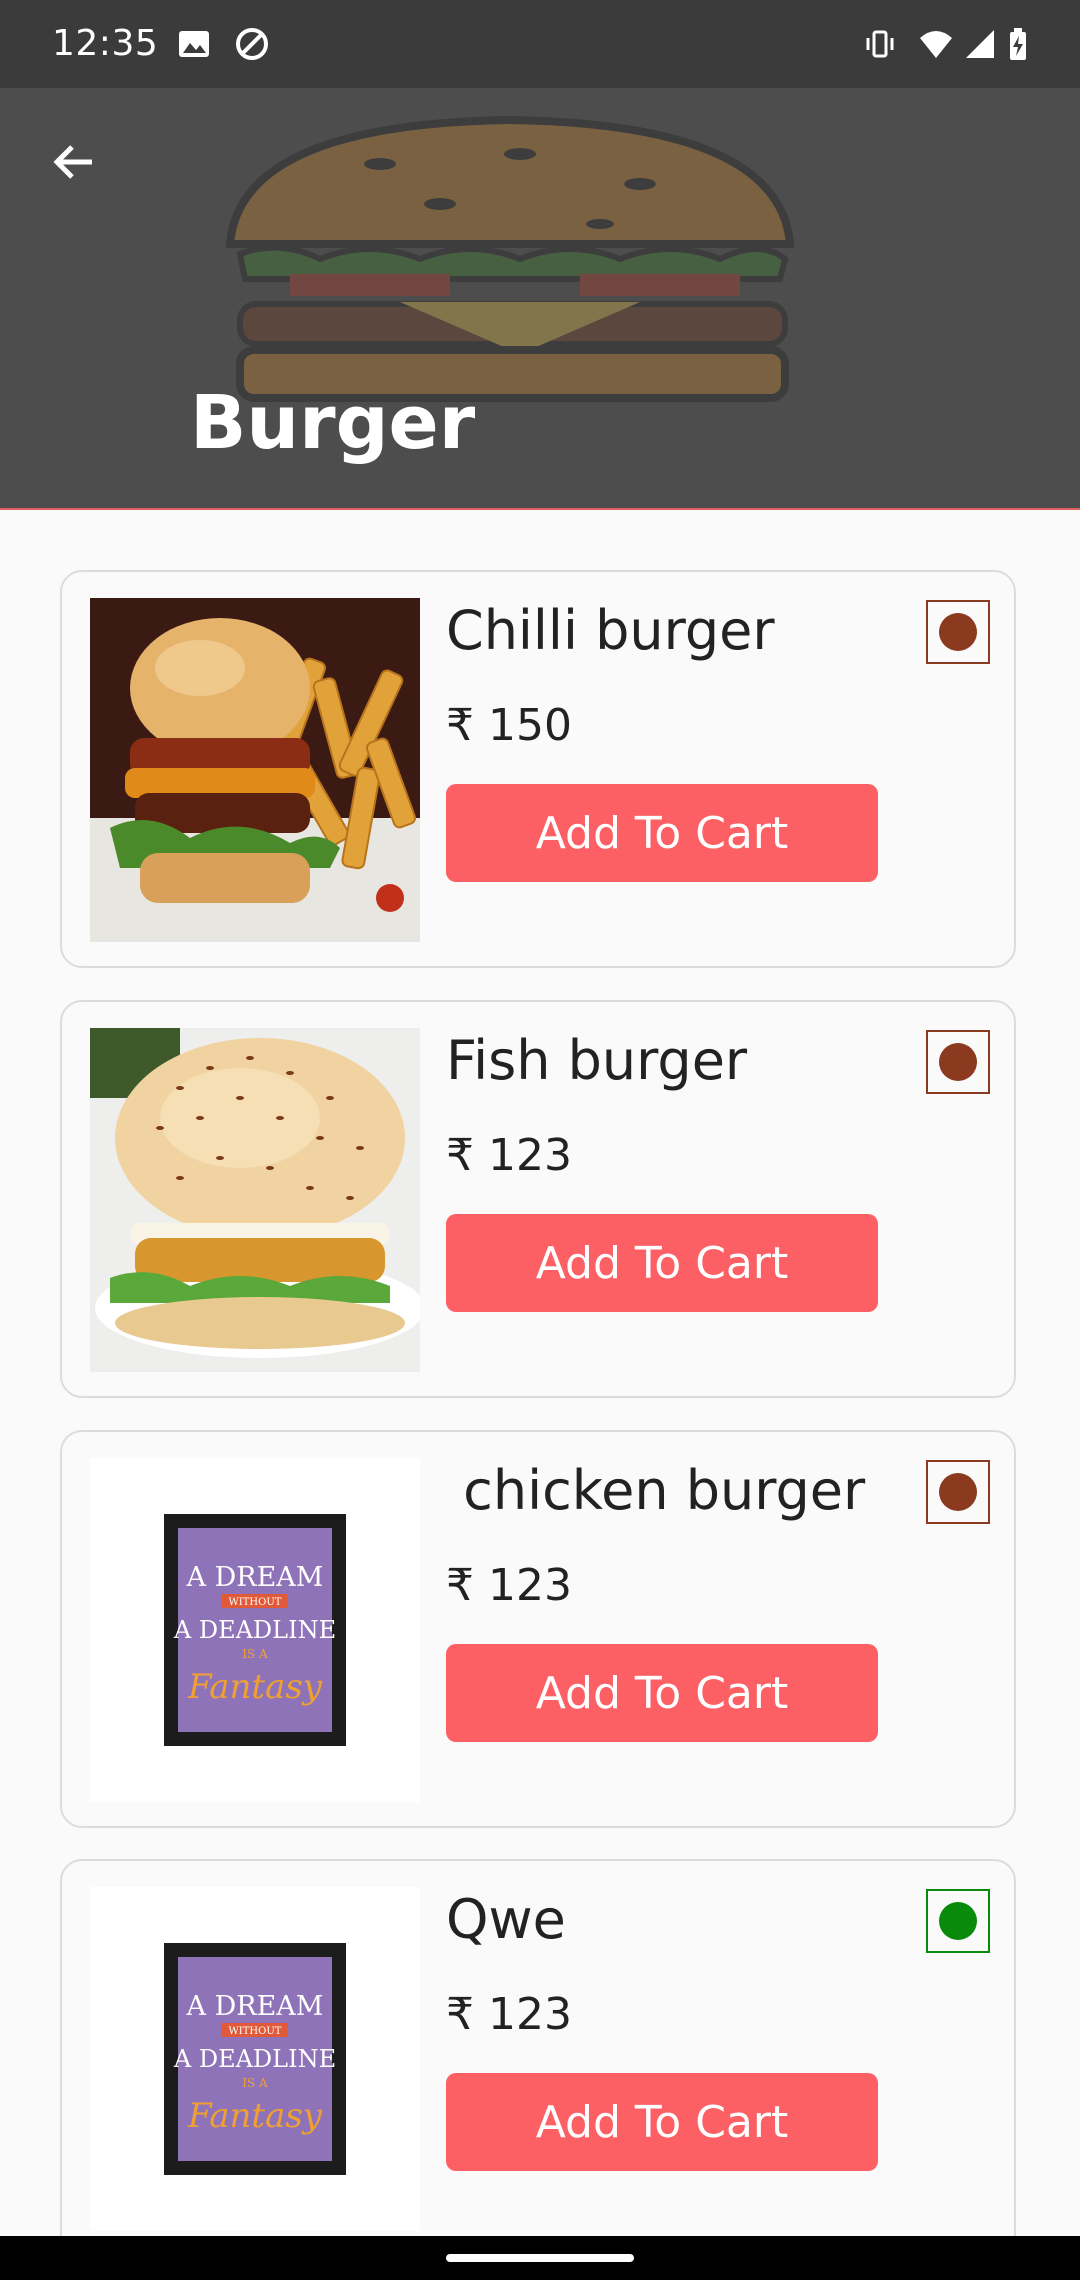 The image size is (1080, 2280). I want to click on product-name: Fish burger, so click(597, 1060).